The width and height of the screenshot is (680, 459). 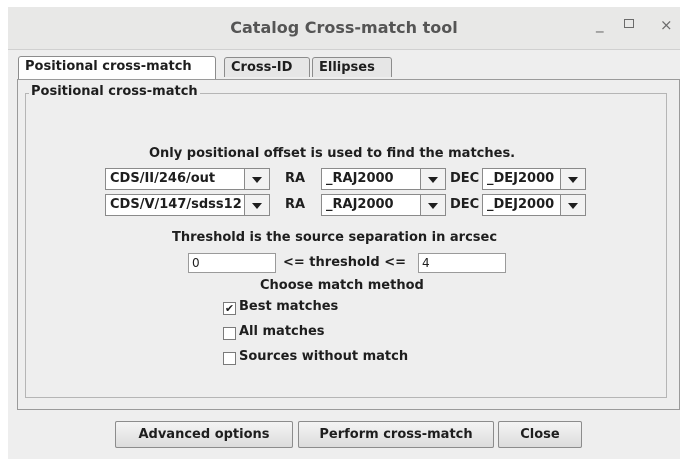 I want to click on group-title: Positional cross-match, so click(x=114, y=91).